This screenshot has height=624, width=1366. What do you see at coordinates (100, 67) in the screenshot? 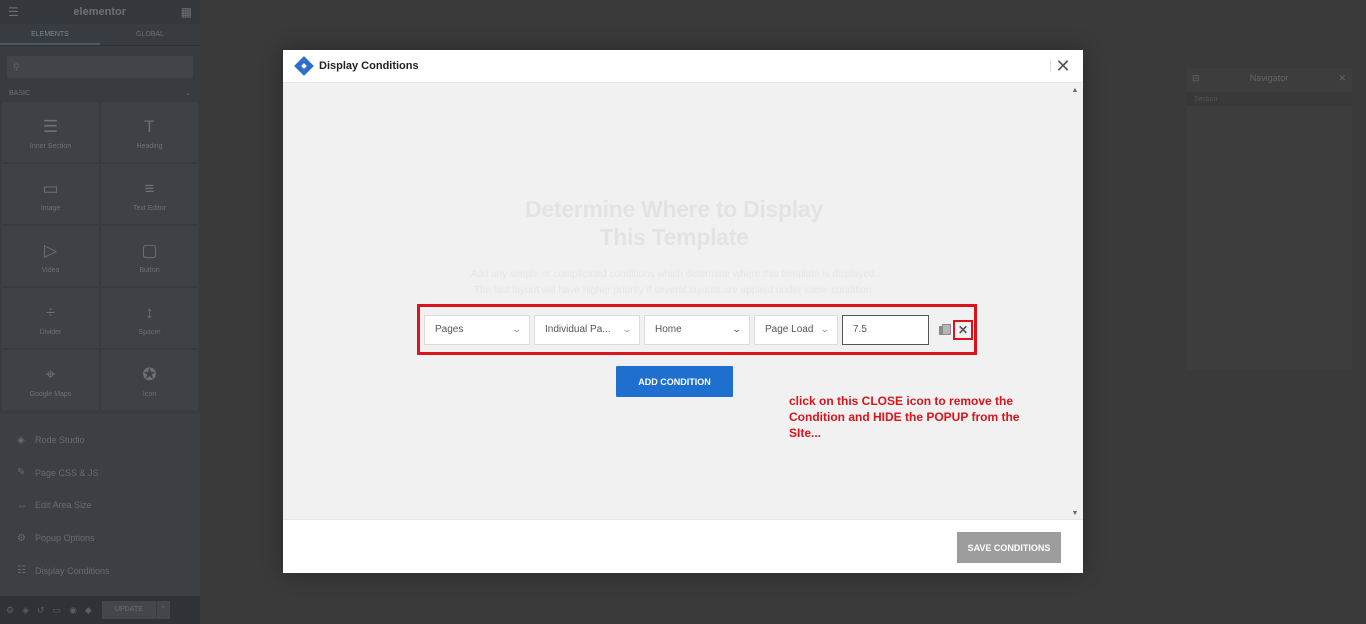
I see `widget-search-input: ⚲` at bounding box center [100, 67].